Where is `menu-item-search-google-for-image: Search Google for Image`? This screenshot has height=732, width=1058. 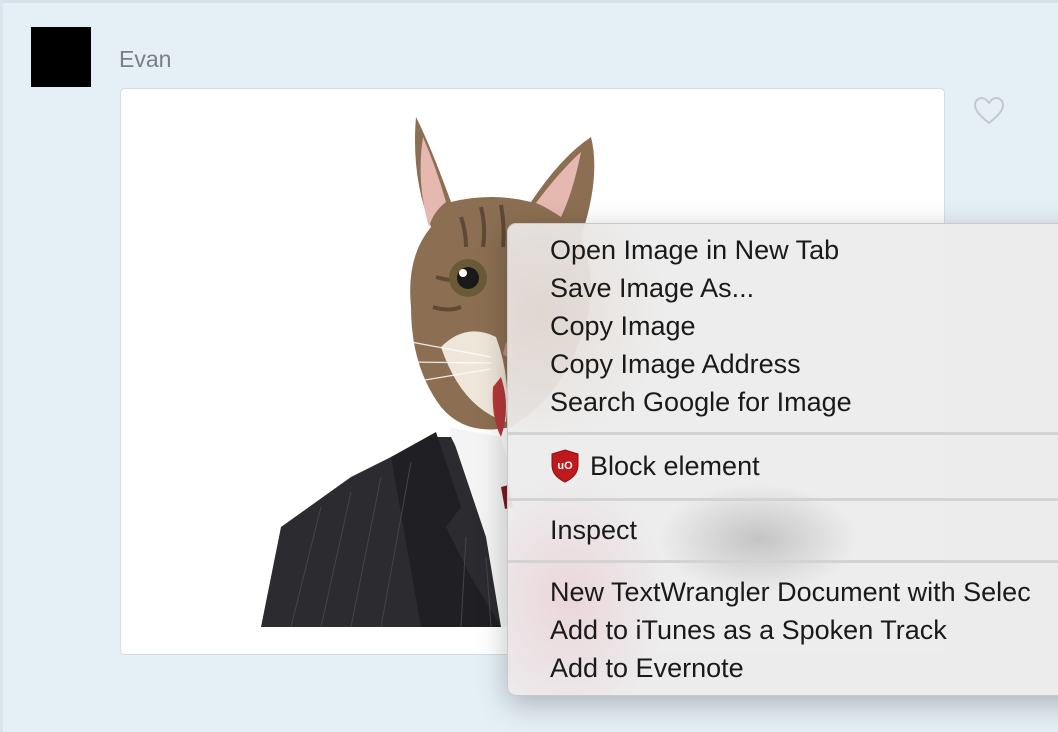 menu-item-search-google-for-image: Search Google for Image is located at coordinates (701, 402).